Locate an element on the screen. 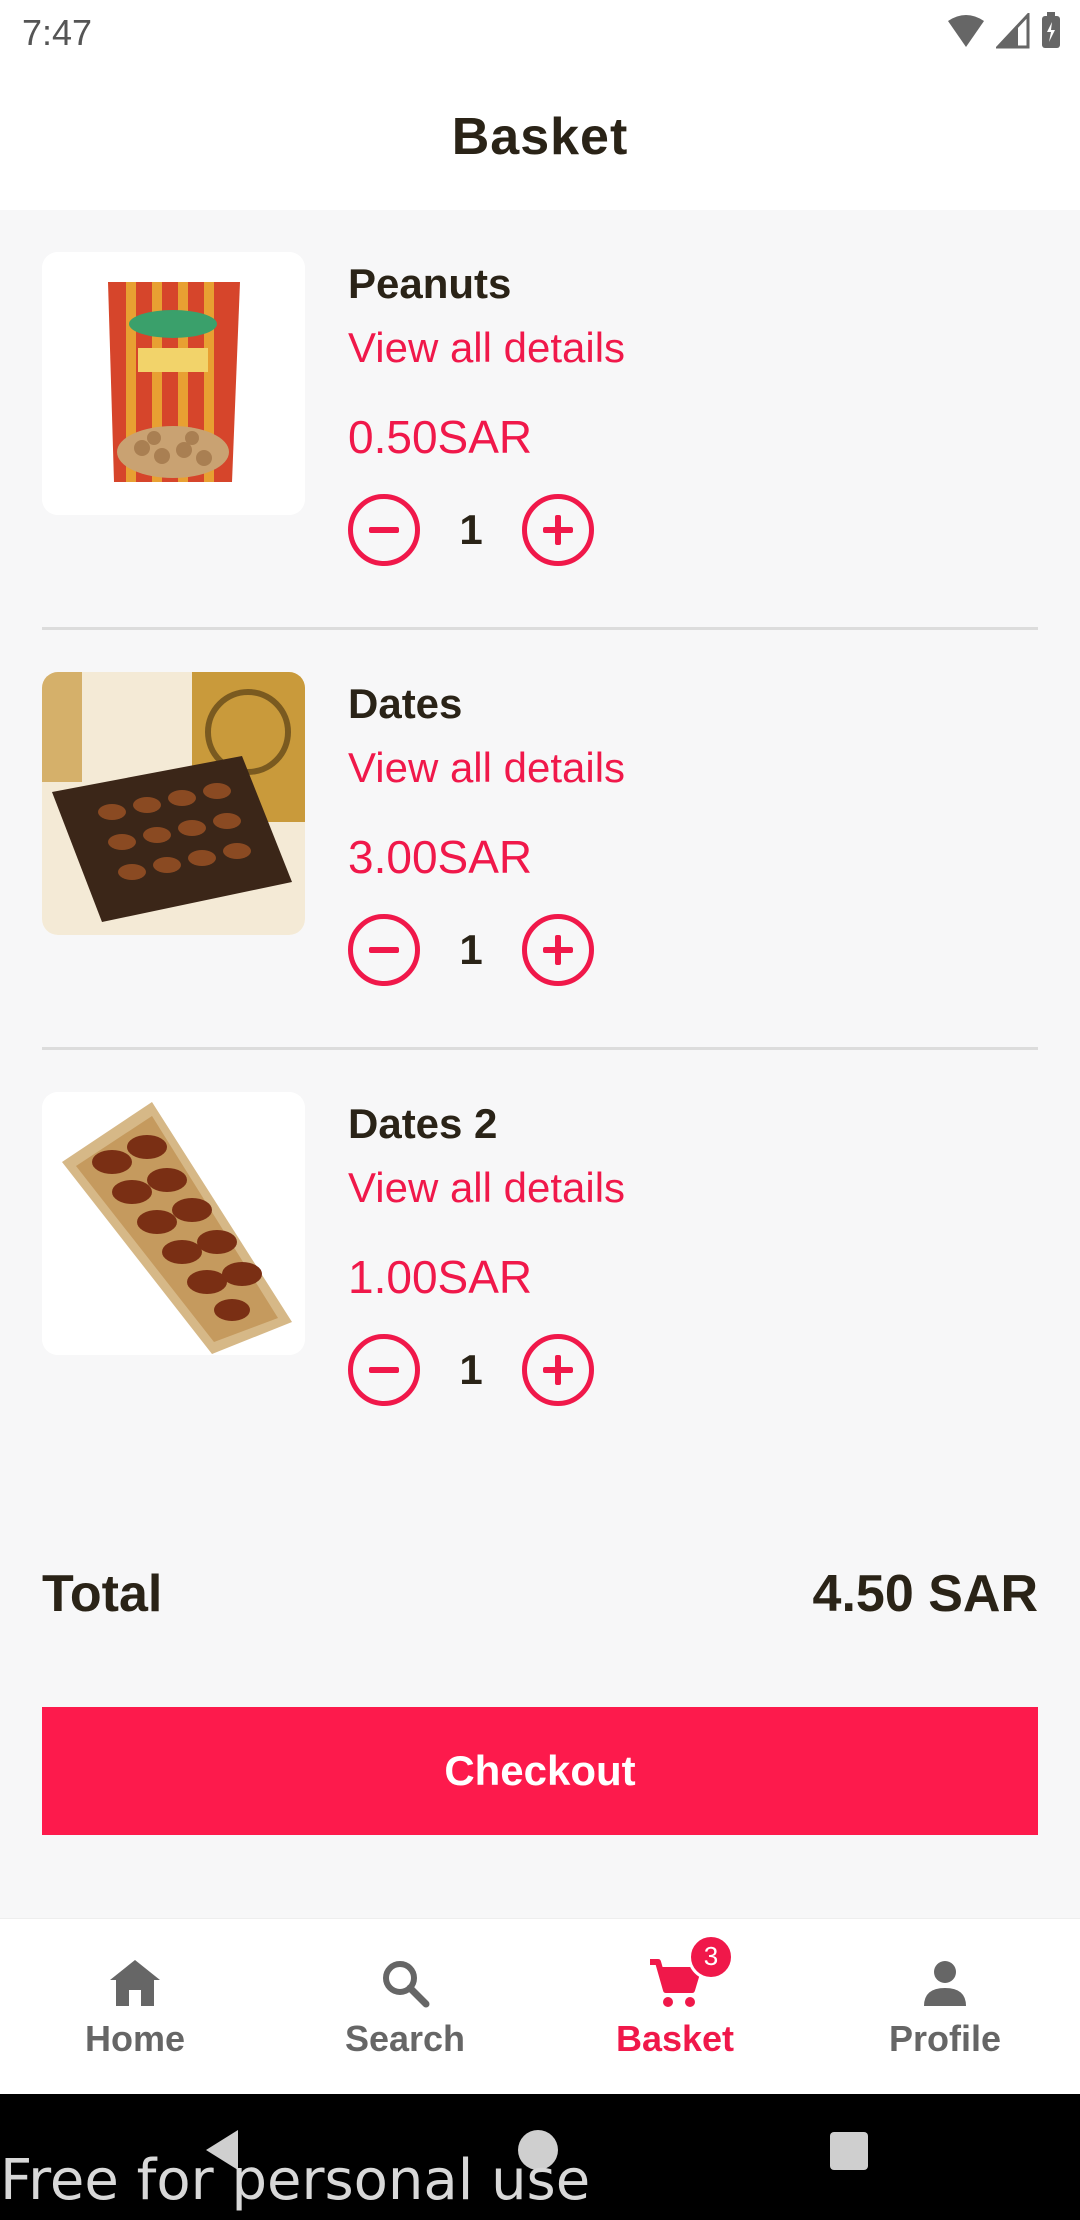 The width and height of the screenshot is (1080, 2220). nav-item-home: Home is located at coordinates (135, 2006).